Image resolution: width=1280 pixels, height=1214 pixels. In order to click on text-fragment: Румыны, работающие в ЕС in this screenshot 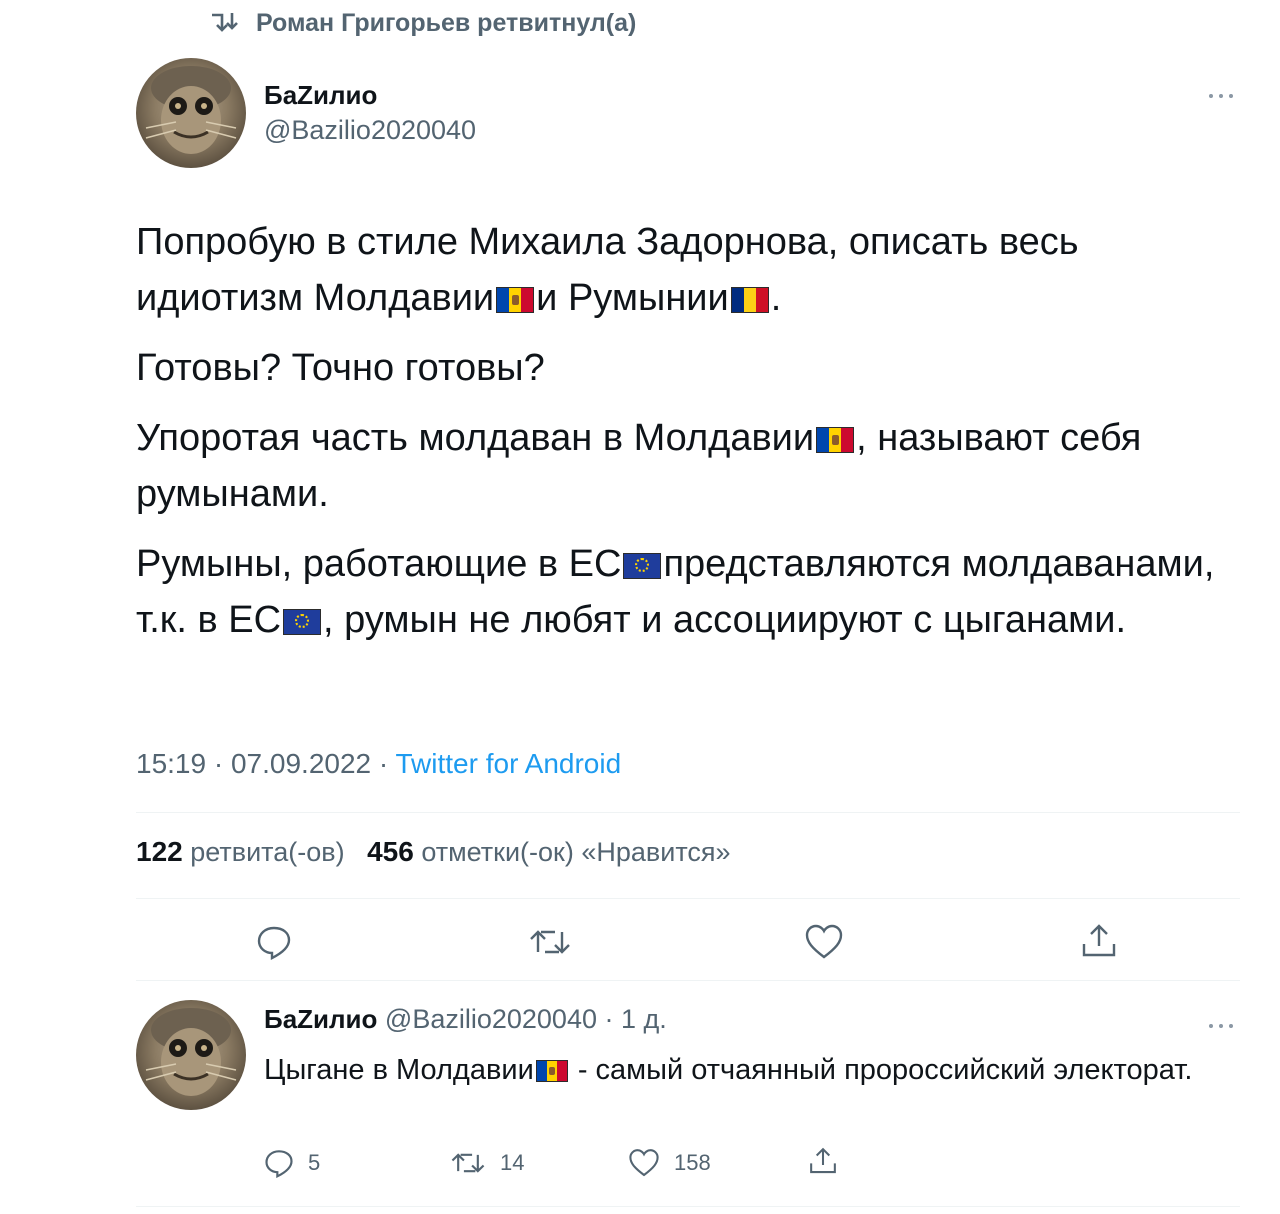, I will do `click(379, 564)`.